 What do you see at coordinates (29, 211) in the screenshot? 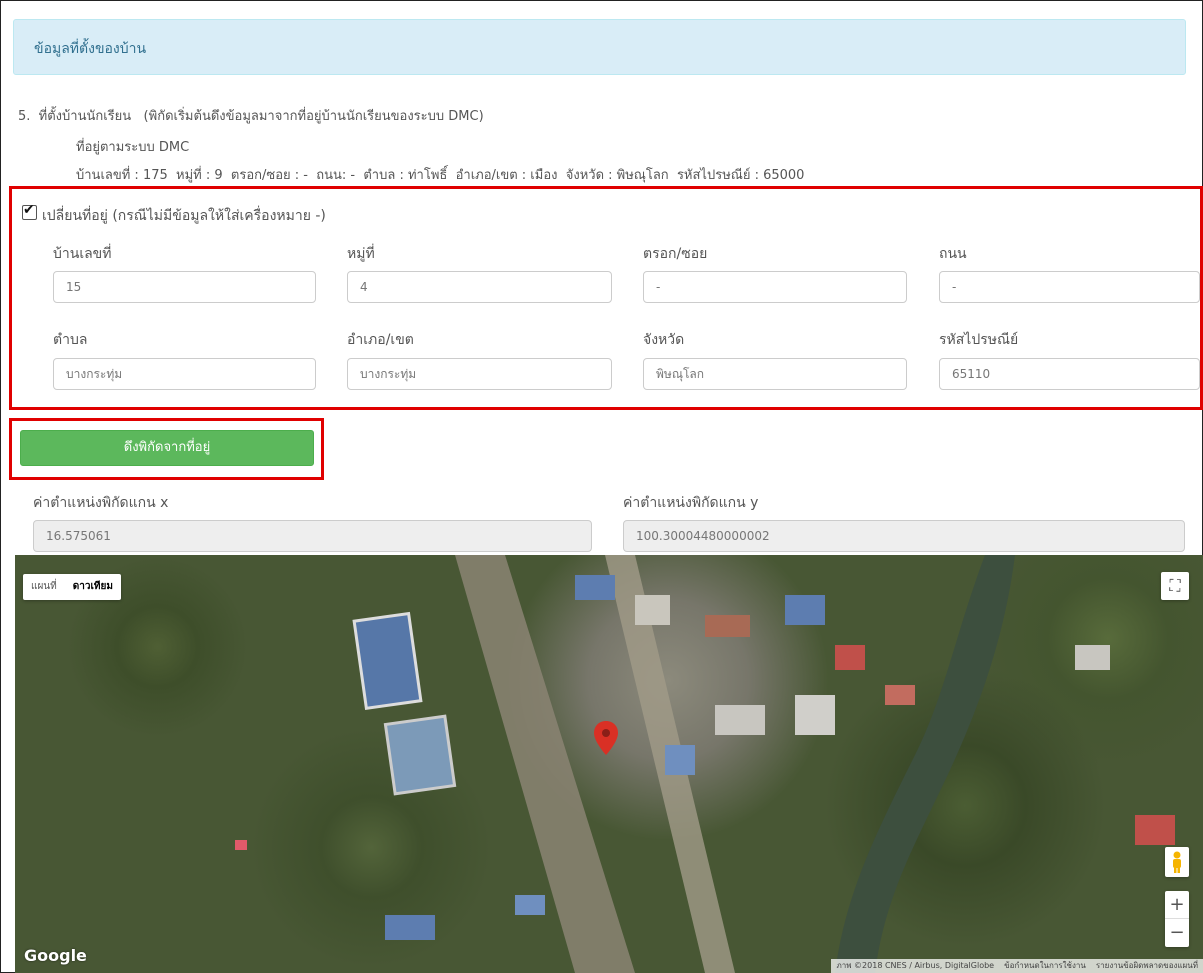
I see `change-address-checkbox` at bounding box center [29, 211].